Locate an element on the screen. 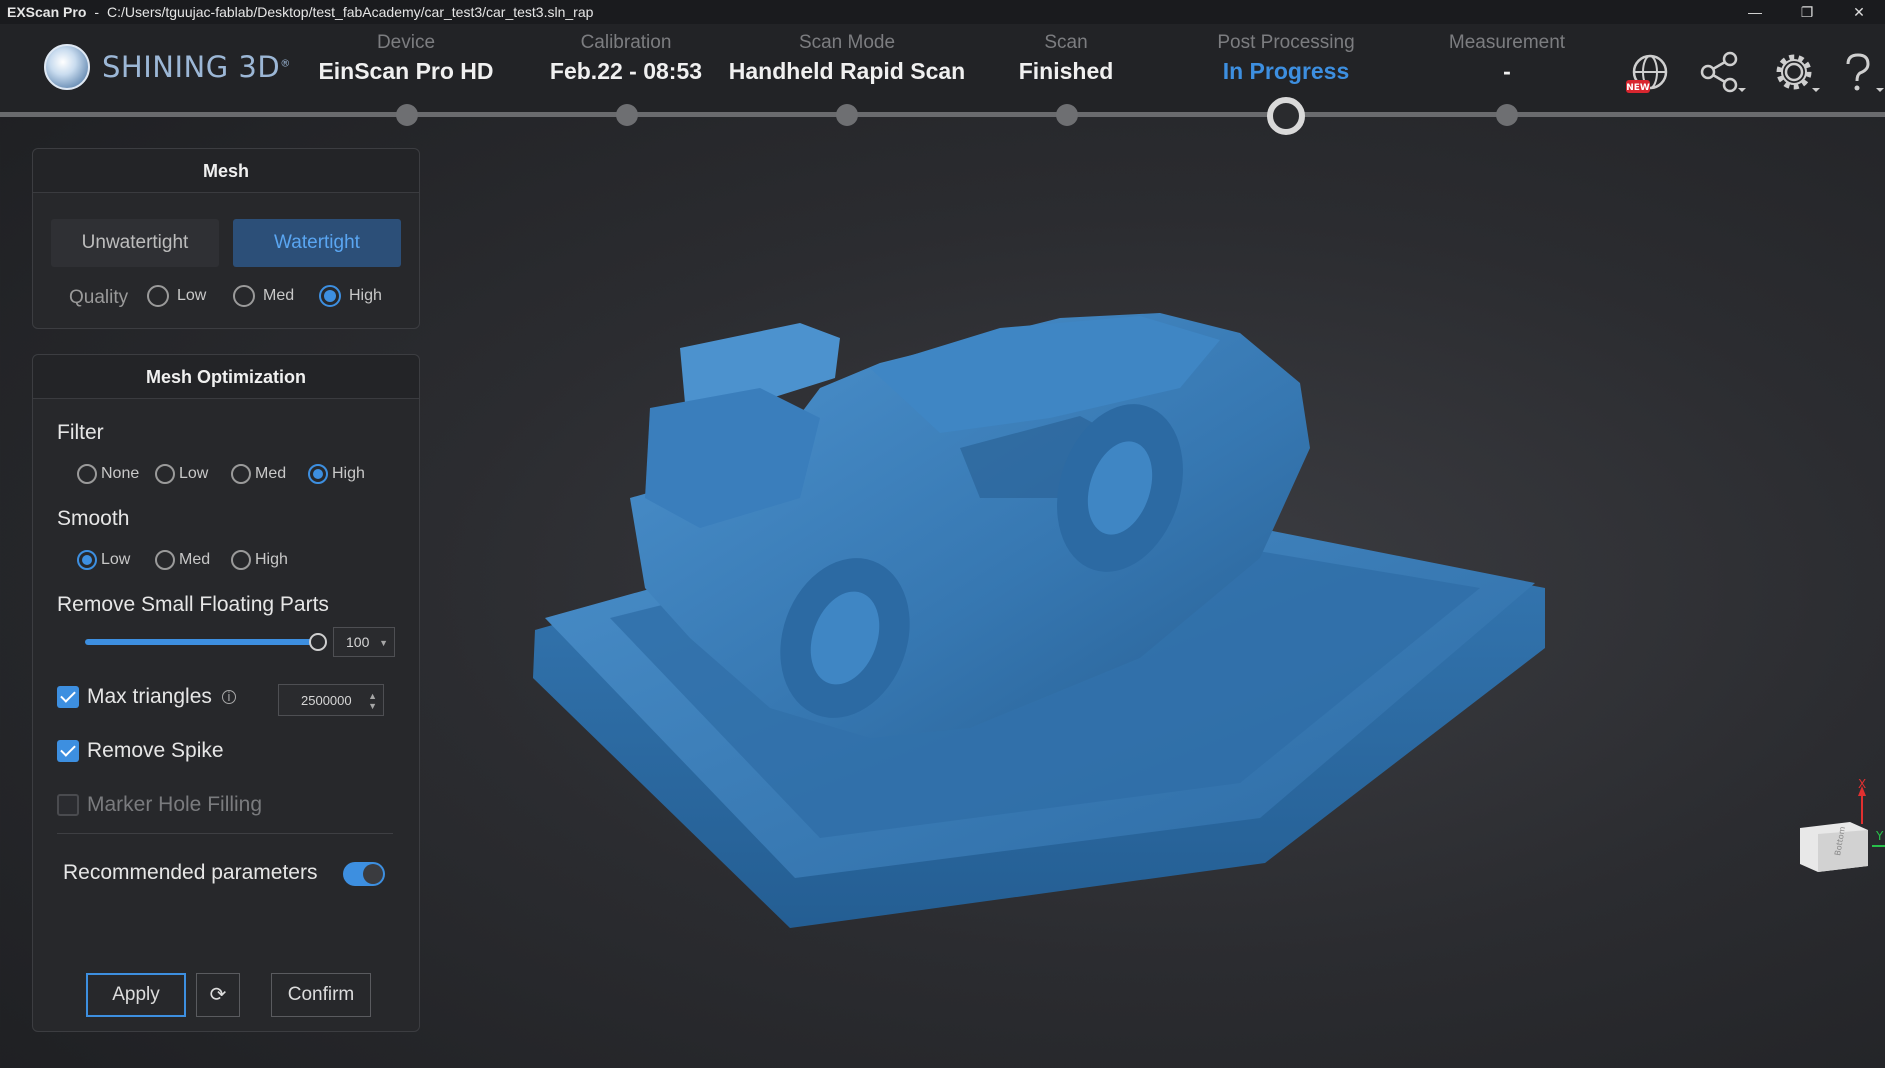  help-icon is located at coordinates (1860, 73).